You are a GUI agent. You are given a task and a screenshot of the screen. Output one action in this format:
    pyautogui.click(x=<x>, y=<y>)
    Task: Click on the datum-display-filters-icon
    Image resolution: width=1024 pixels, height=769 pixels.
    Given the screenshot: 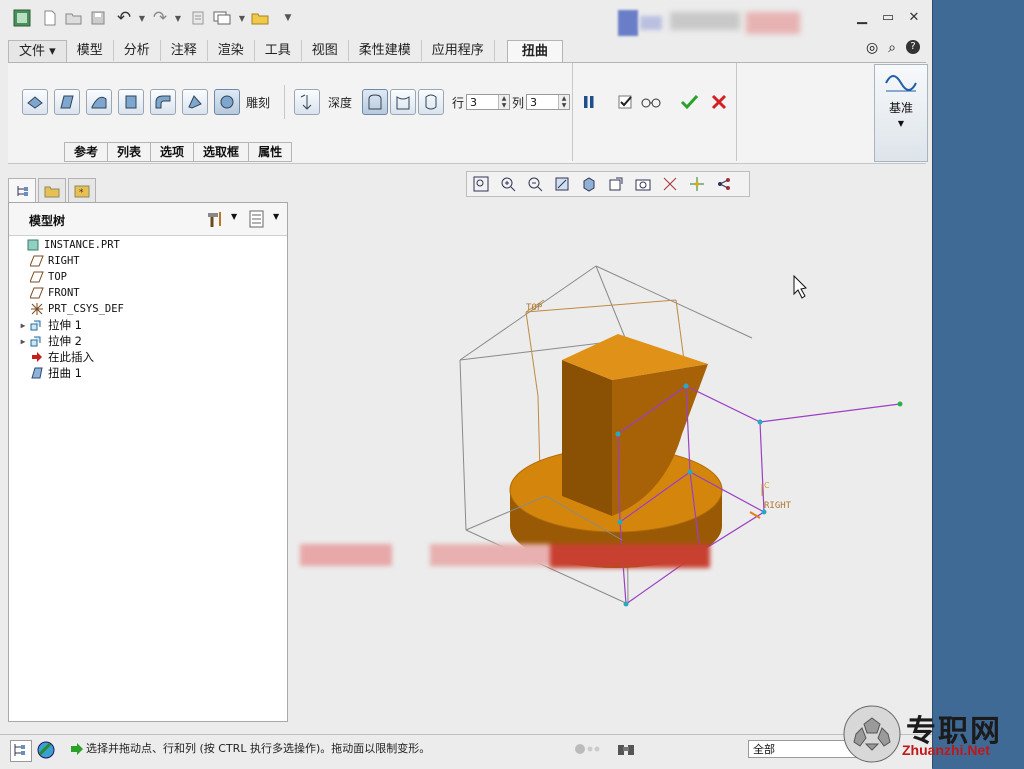 What is the action you would take?
    pyautogui.click(x=670, y=184)
    